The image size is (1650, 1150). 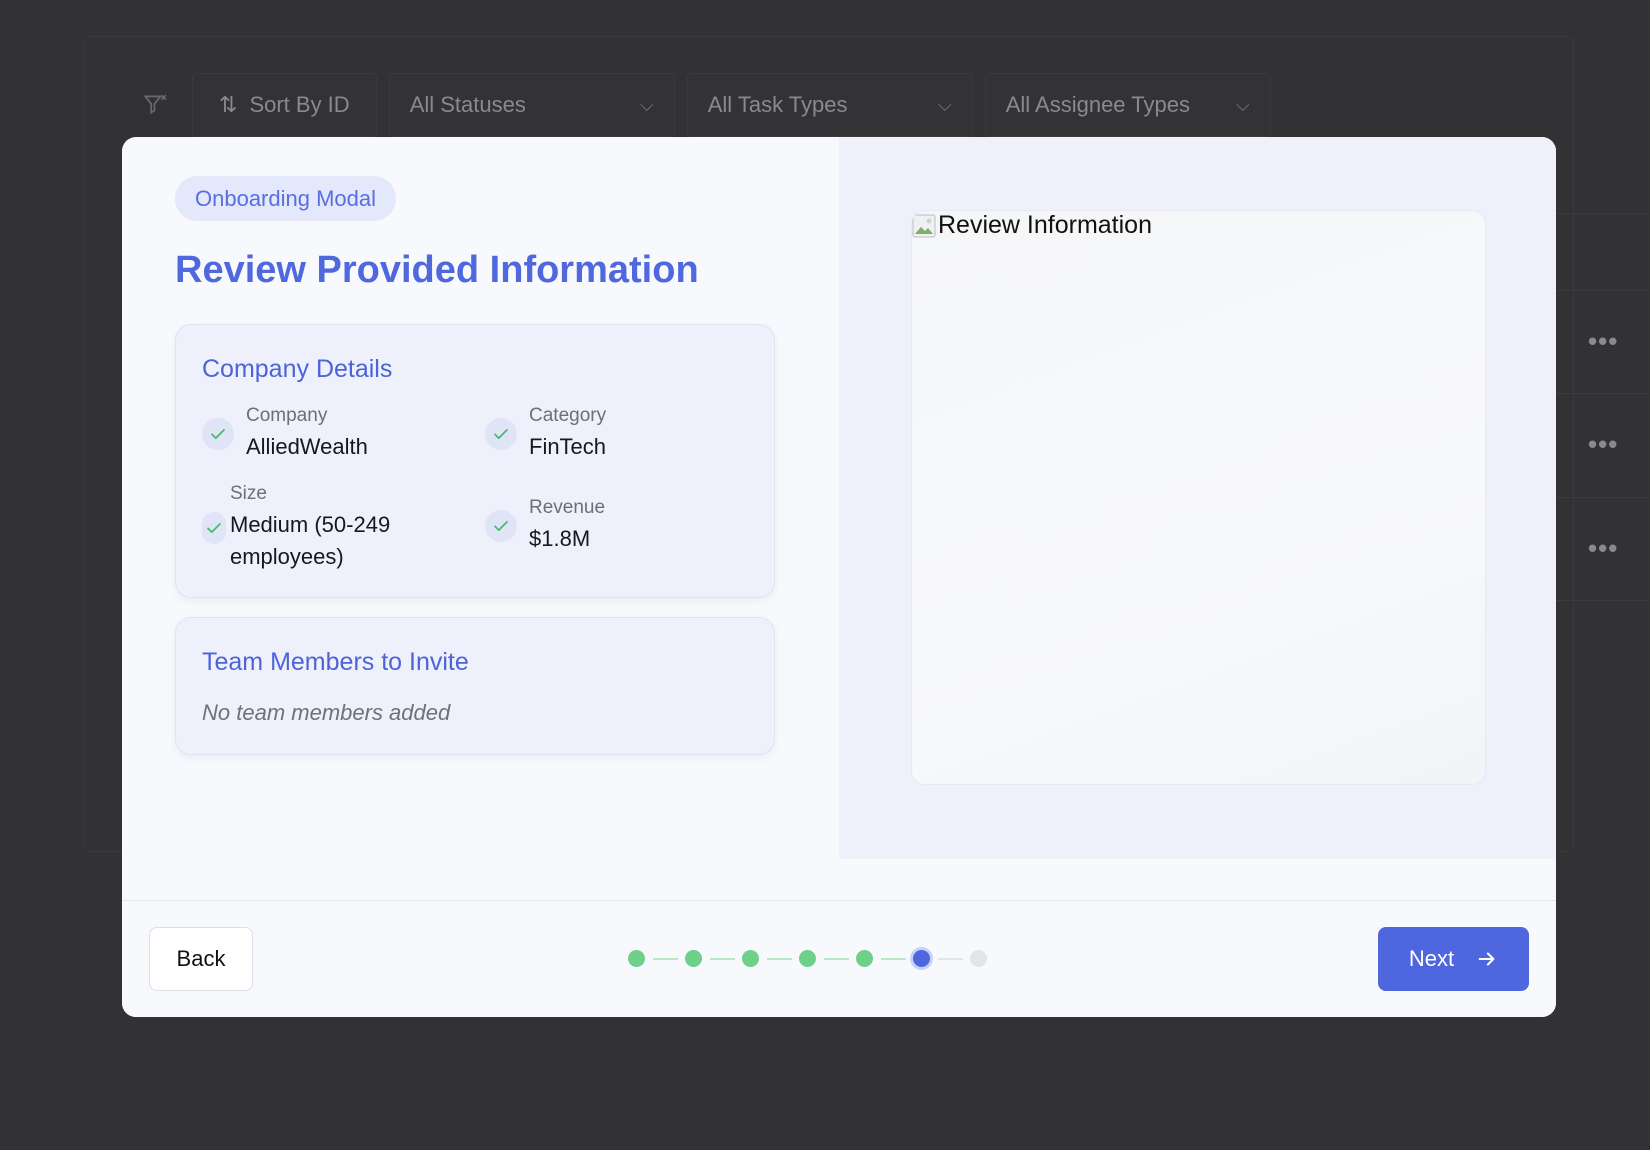 I want to click on category-value: FinTech, so click(x=568, y=446).